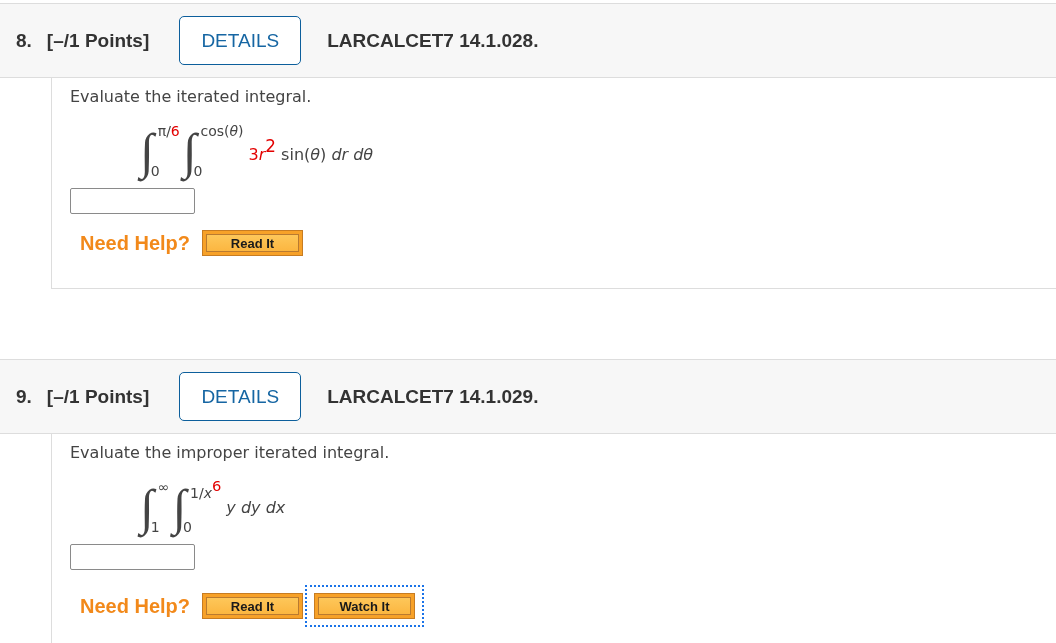 Image resolution: width=1056 pixels, height=643 pixels. Describe the element at coordinates (230, 453) in the screenshot. I see `question-prompt: Evaluate the improper iterated integral.` at that location.